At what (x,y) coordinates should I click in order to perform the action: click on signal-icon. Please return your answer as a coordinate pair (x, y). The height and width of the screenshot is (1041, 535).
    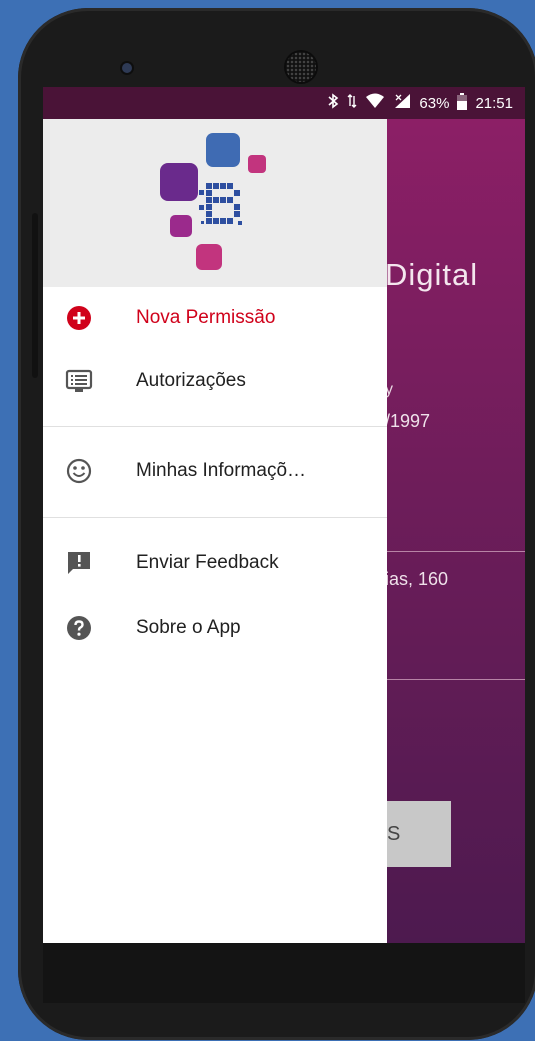
    Looking at the image, I should click on (402, 103).